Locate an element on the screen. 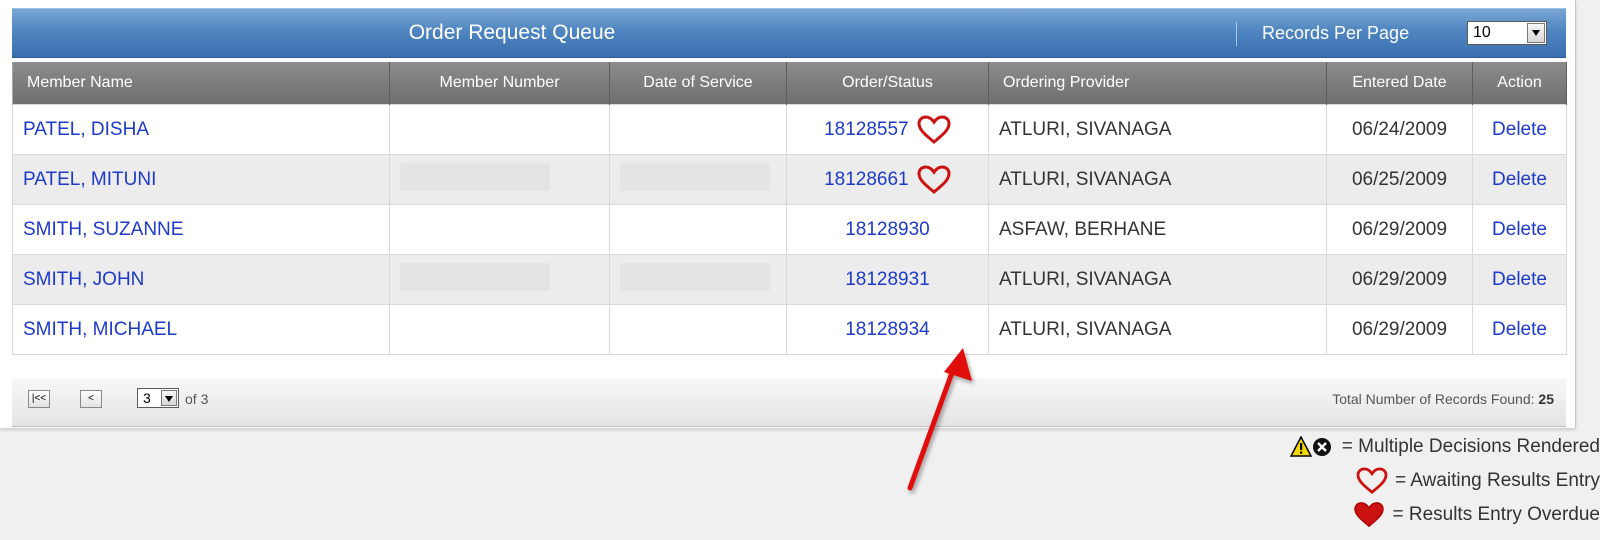 This screenshot has height=540, width=1600. order-number-link: 18128934 is located at coordinates (887, 329).